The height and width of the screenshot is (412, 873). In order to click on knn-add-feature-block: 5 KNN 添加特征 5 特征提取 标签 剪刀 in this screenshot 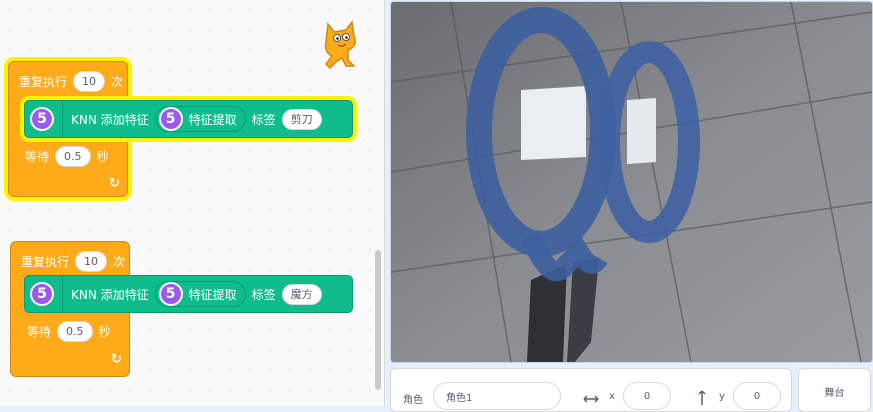, I will do `click(188, 119)`.